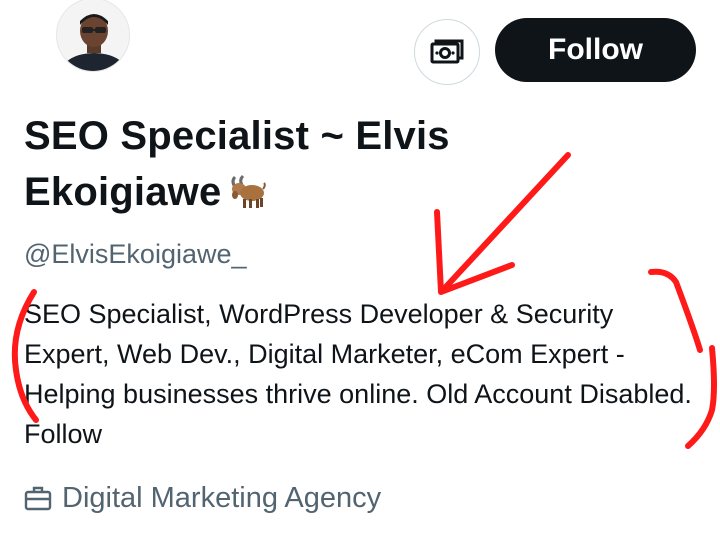 The height and width of the screenshot is (533, 720). I want to click on avatar, so click(93, 36).